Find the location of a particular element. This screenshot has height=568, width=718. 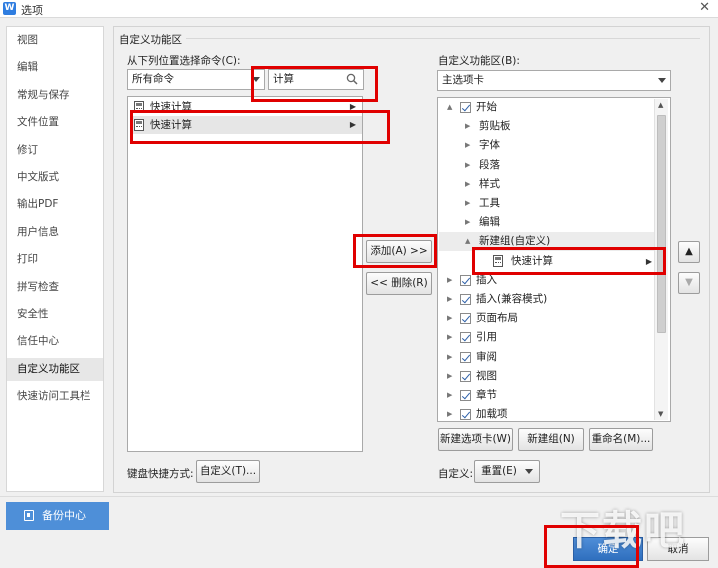

scrollbar-thumb is located at coordinates (661, 224).